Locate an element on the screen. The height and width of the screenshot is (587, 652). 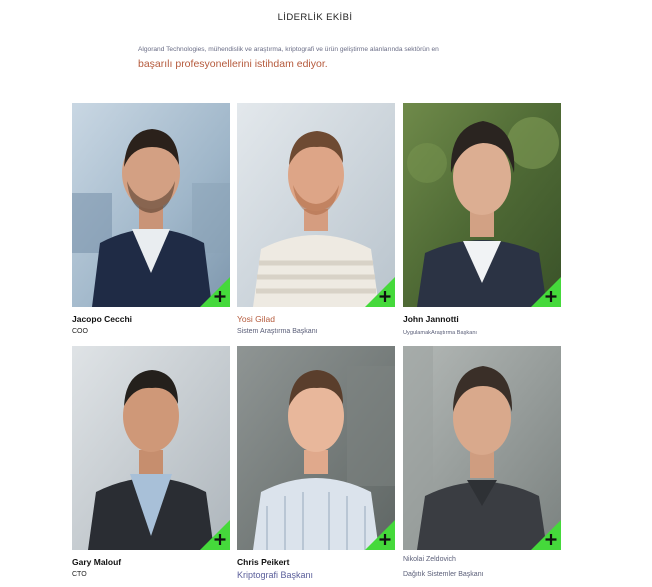
member-role: Sistem Araştırma Başkanı is located at coordinates (277, 331).